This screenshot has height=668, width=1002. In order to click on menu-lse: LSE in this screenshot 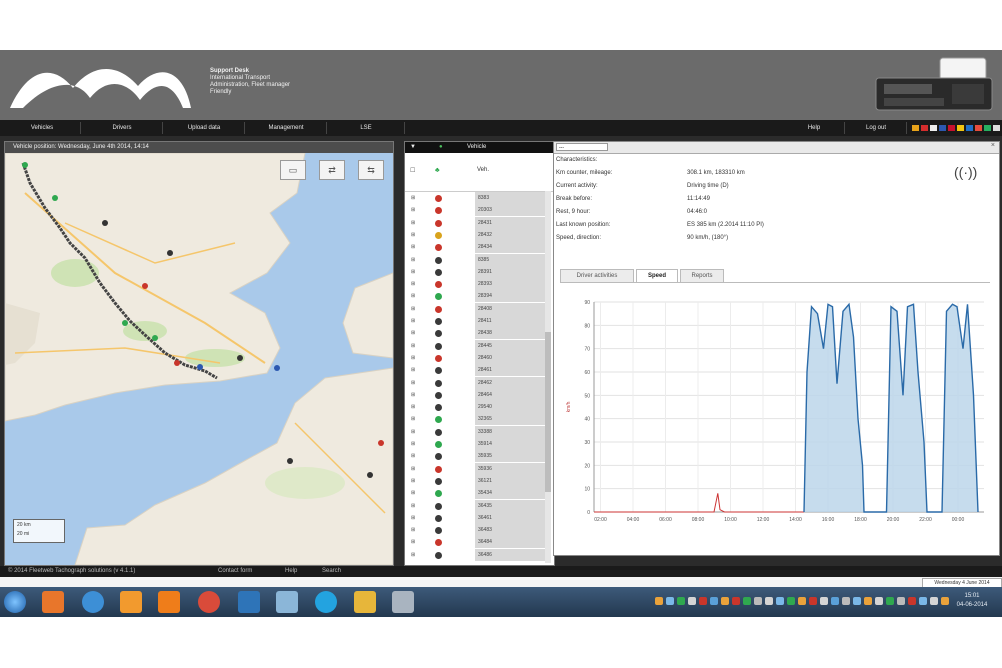, I will do `click(366, 128)`.